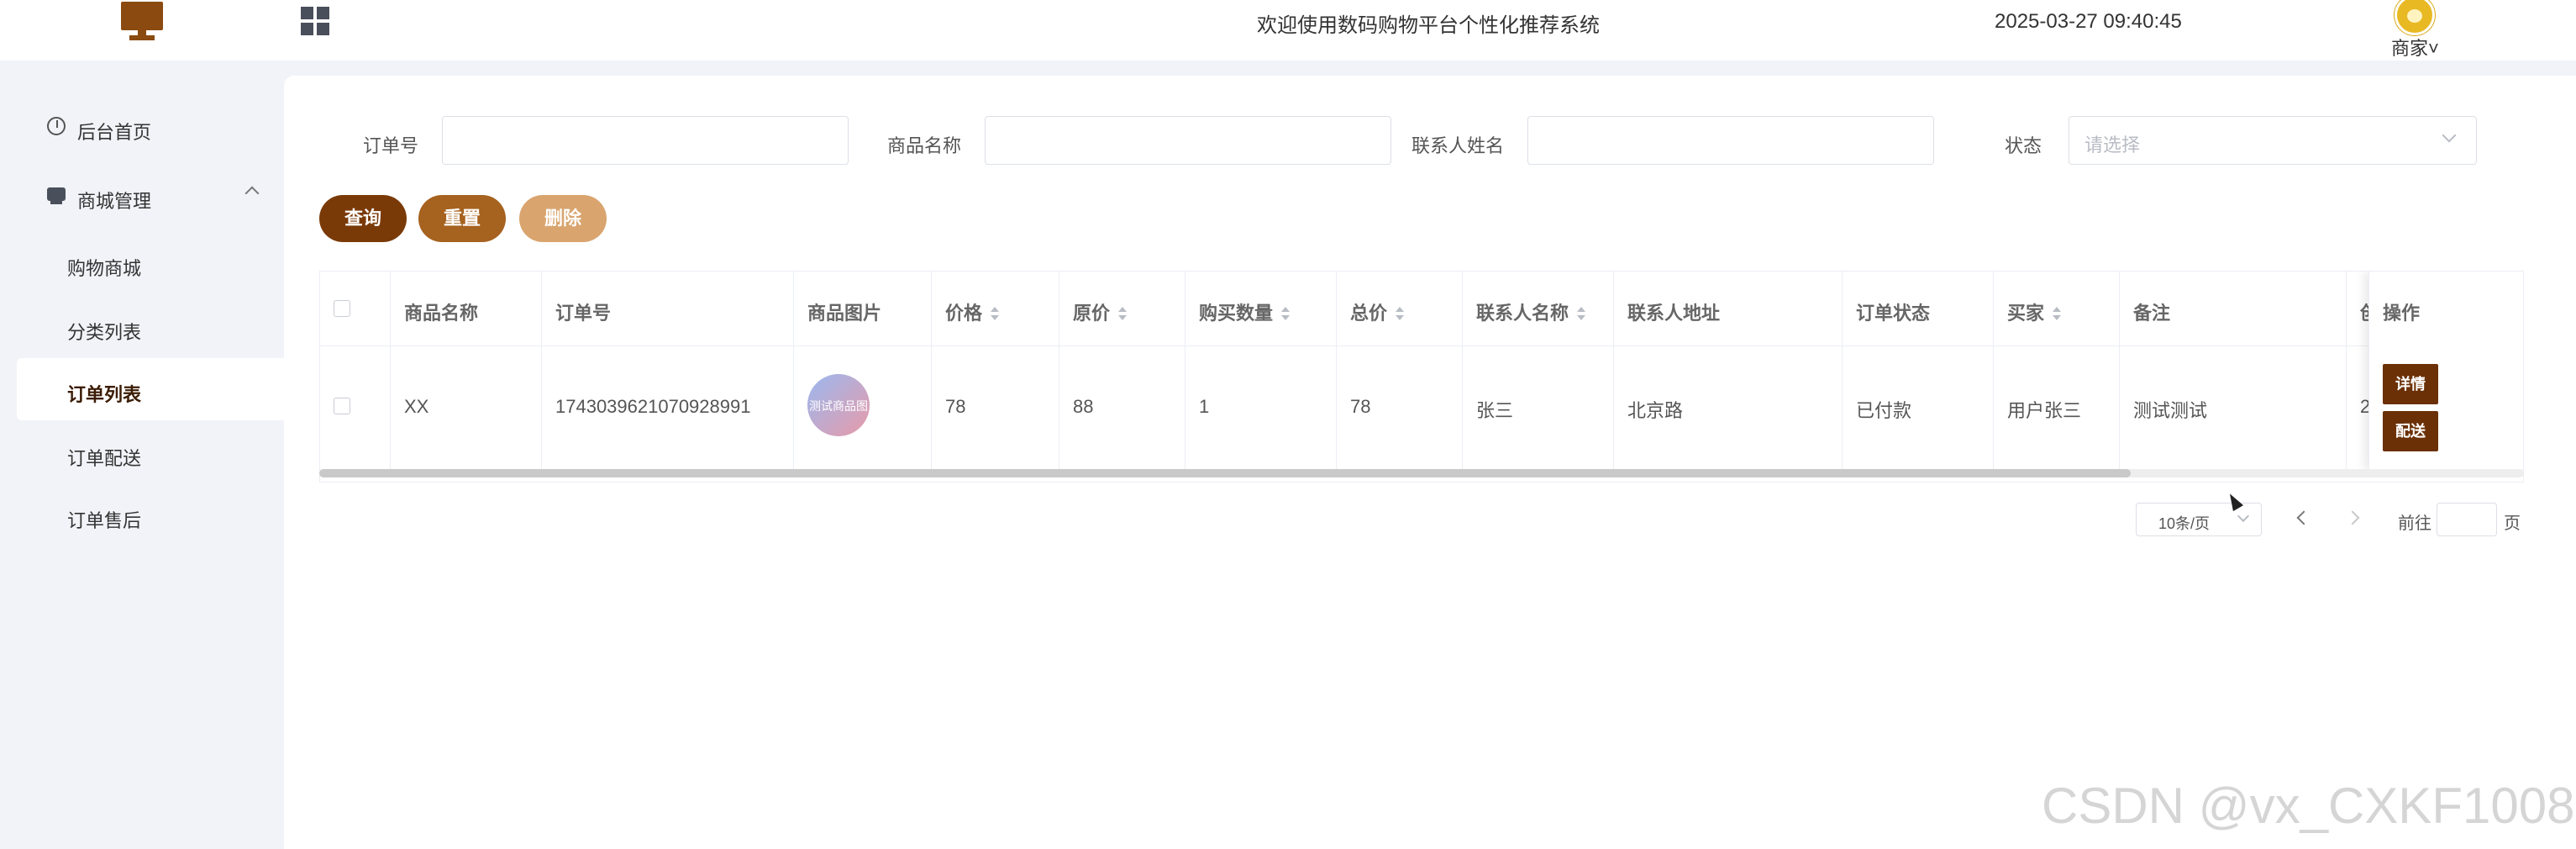 This screenshot has height=849, width=2576. What do you see at coordinates (2233, 308) in the screenshot?
I see `col-header-remark: 备注` at bounding box center [2233, 308].